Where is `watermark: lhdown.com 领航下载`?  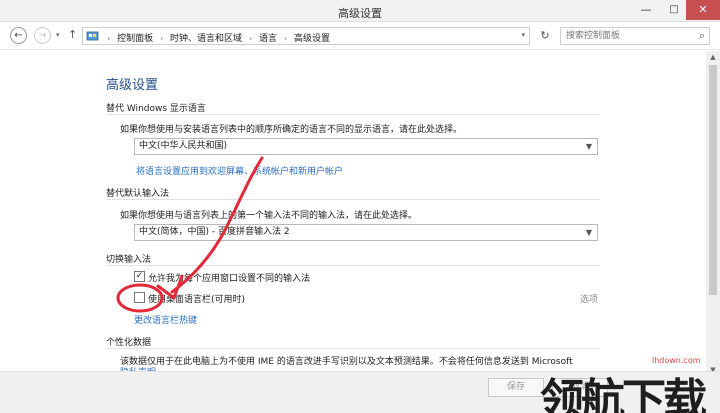 watermark: lhdown.com 领航下载 is located at coordinates (629, 384).